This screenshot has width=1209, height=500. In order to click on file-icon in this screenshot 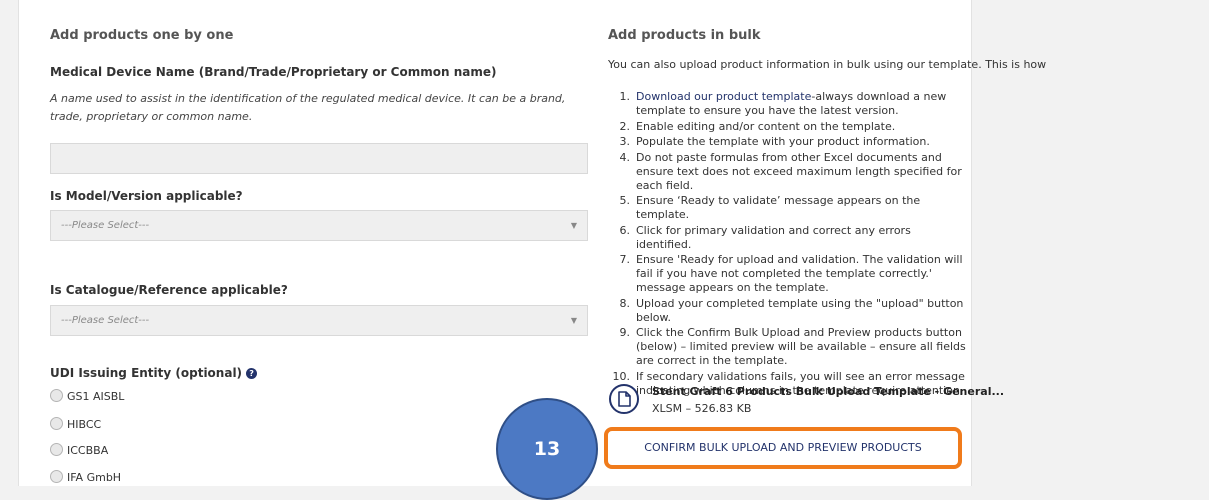, I will do `click(624, 399)`.